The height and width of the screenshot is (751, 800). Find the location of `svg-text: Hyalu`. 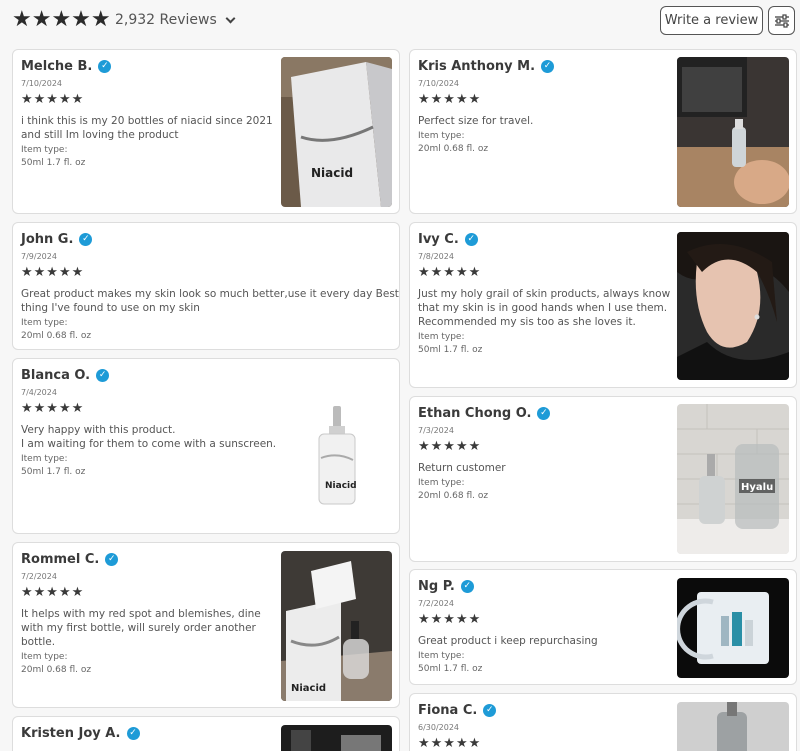

svg-text: Hyalu is located at coordinates (757, 487).